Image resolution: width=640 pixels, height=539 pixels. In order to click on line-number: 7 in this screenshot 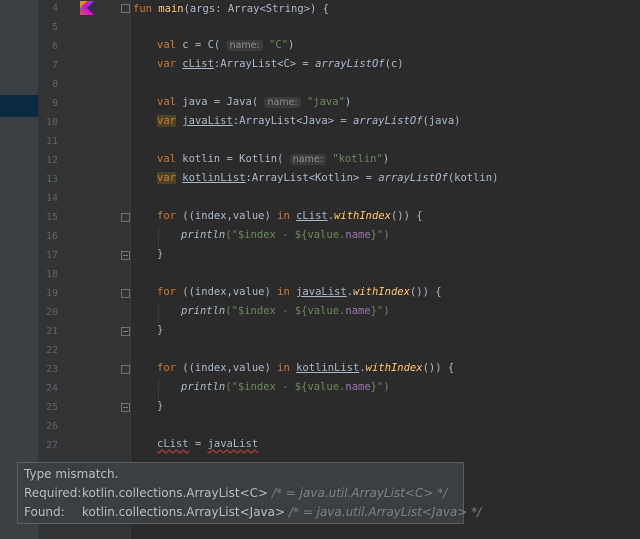, I will do `click(54, 65)`.